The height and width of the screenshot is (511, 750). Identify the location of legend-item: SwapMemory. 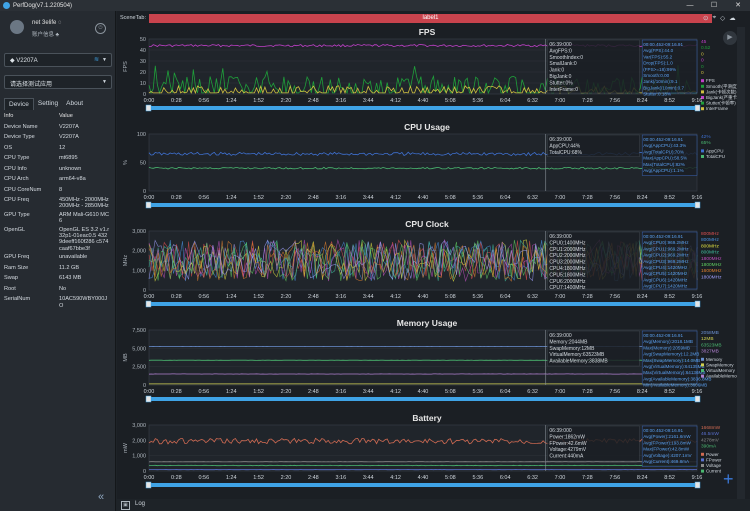
(720, 364).